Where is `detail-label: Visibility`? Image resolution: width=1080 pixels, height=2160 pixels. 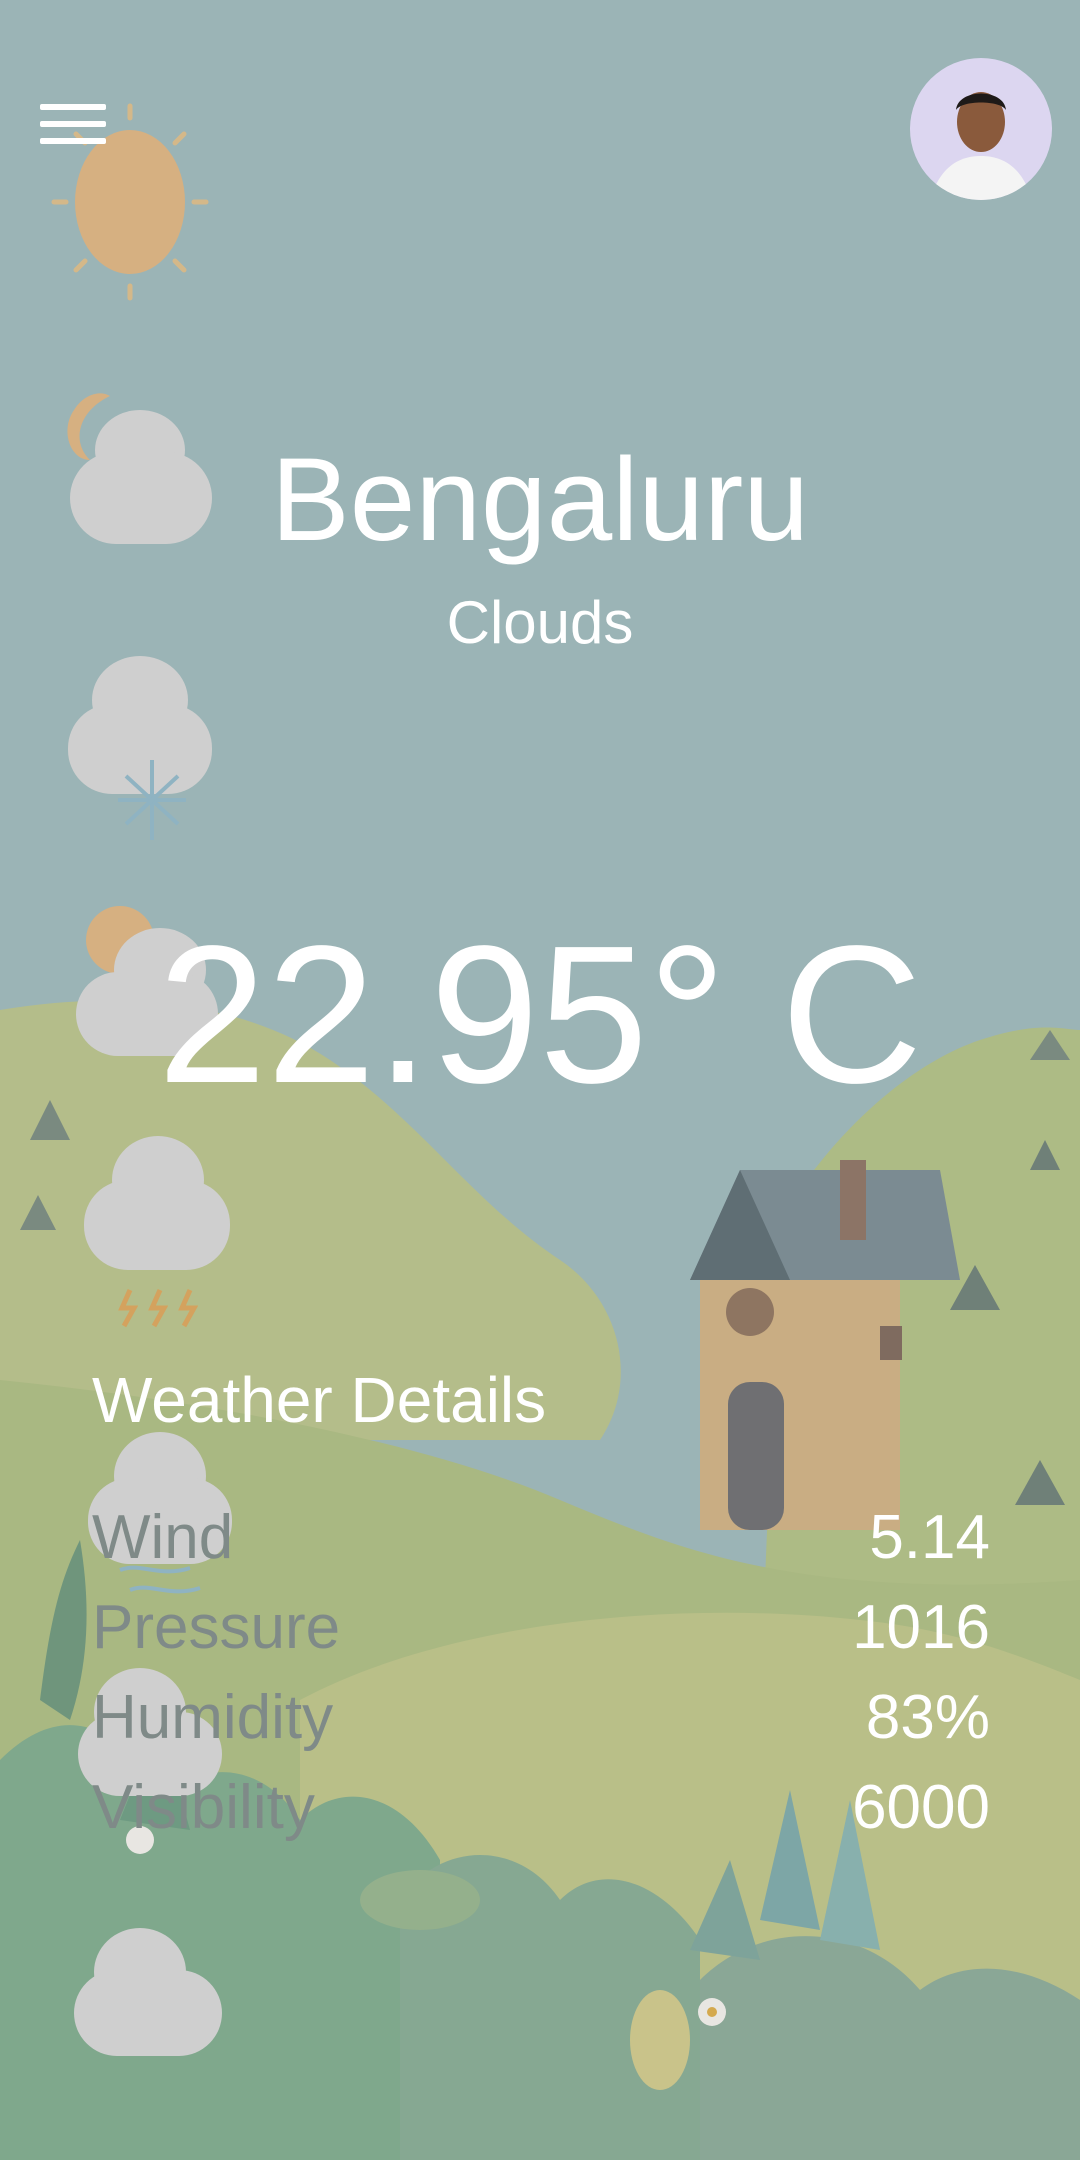 detail-label: Visibility is located at coordinates (203, 1807).